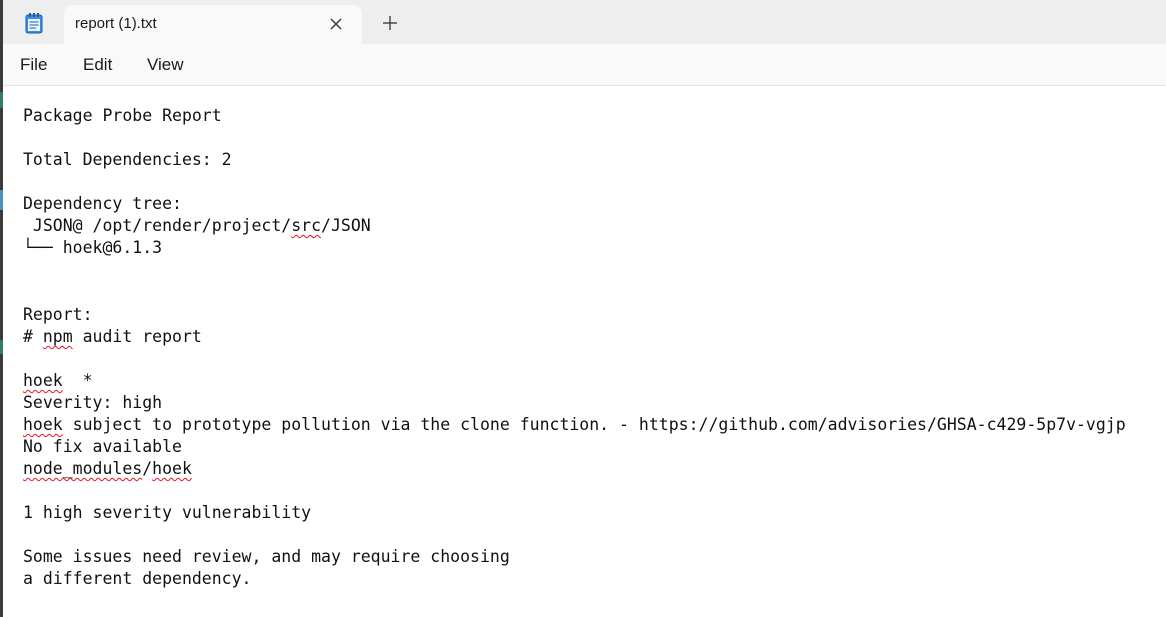 Image resolution: width=1166 pixels, height=617 pixels. What do you see at coordinates (127, 159) in the screenshot?
I see `line-total-deps: Total Dependencies: 2` at bounding box center [127, 159].